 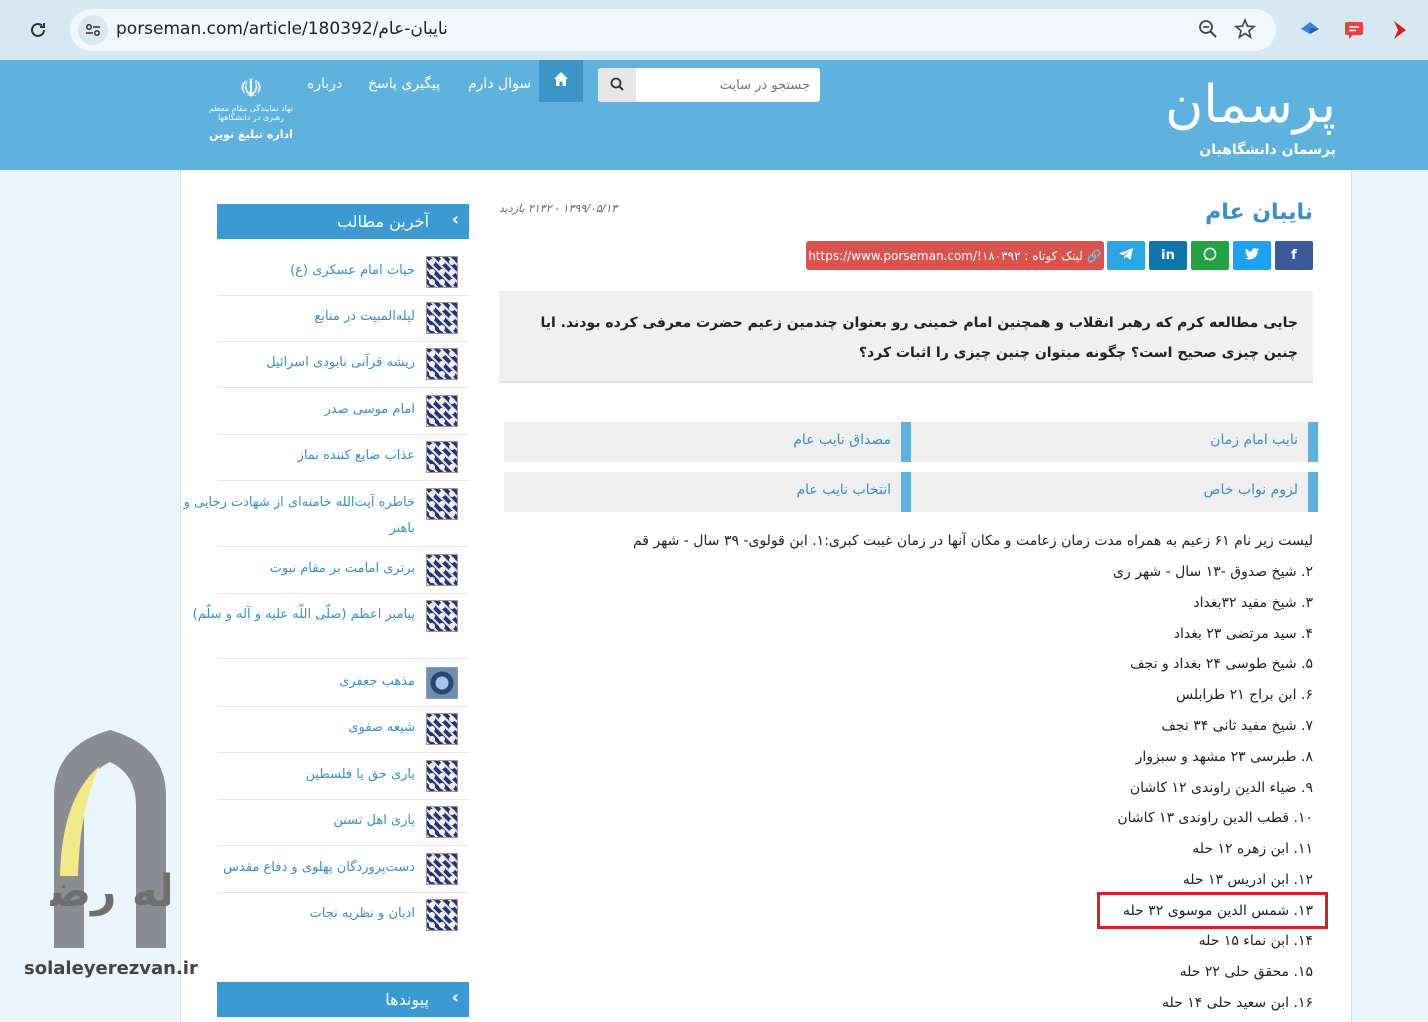 What do you see at coordinates (93, 30) in the screenshot?
I see `site-settings-icon` at bounding box center [93, 30].